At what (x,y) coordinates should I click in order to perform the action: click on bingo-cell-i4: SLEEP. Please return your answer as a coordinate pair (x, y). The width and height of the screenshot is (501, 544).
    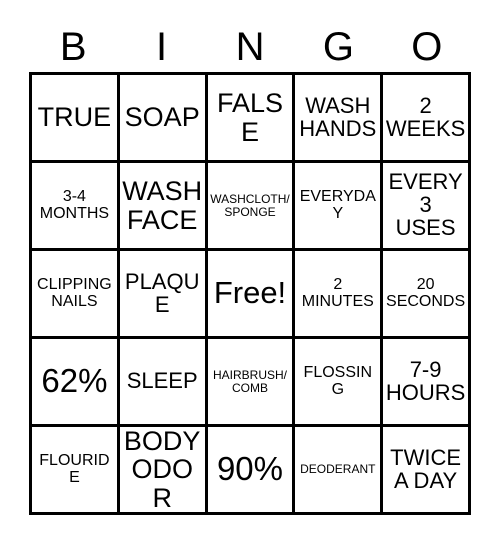
    Looking at the image, I should click on (163, 381).